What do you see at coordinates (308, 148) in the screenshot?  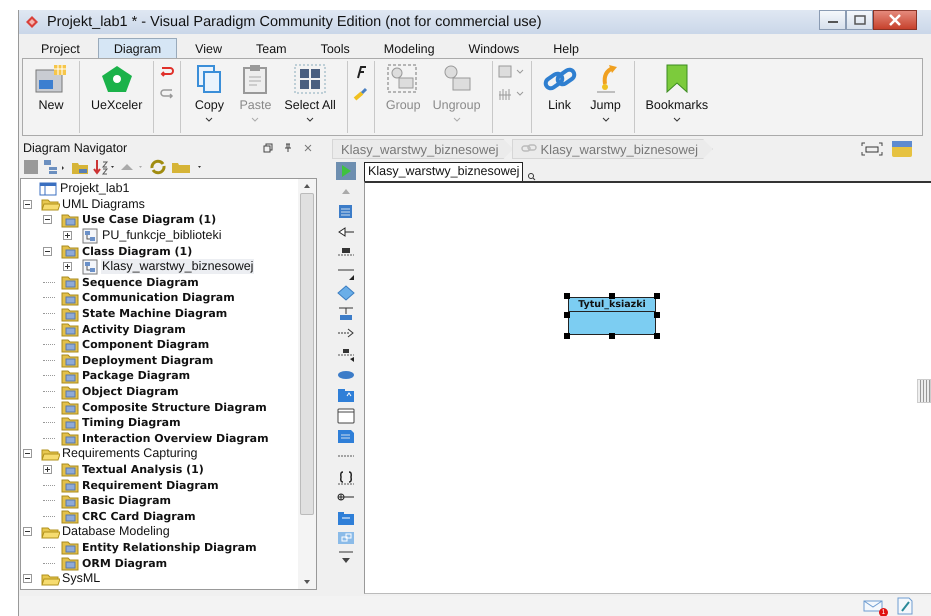 I see `close-icon` at bounding box center [308, 148].